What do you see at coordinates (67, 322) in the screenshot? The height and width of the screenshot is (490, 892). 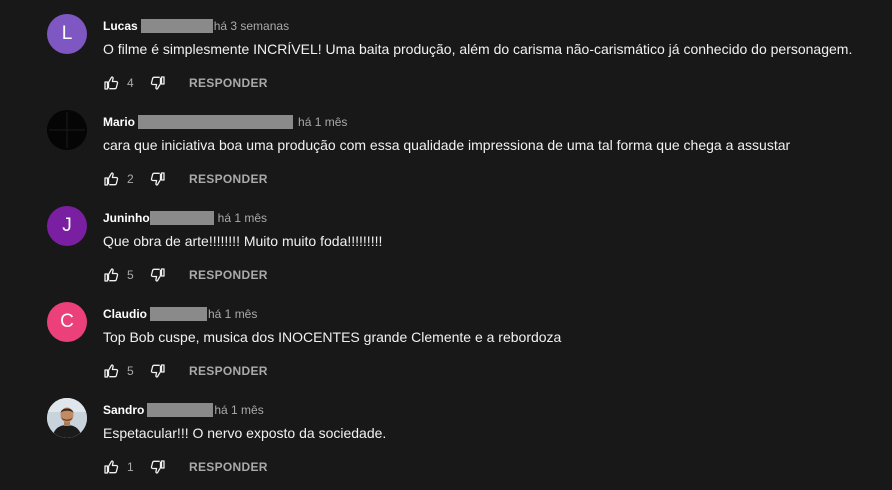 I see `avatar: C` at bounding box center [67, 322].